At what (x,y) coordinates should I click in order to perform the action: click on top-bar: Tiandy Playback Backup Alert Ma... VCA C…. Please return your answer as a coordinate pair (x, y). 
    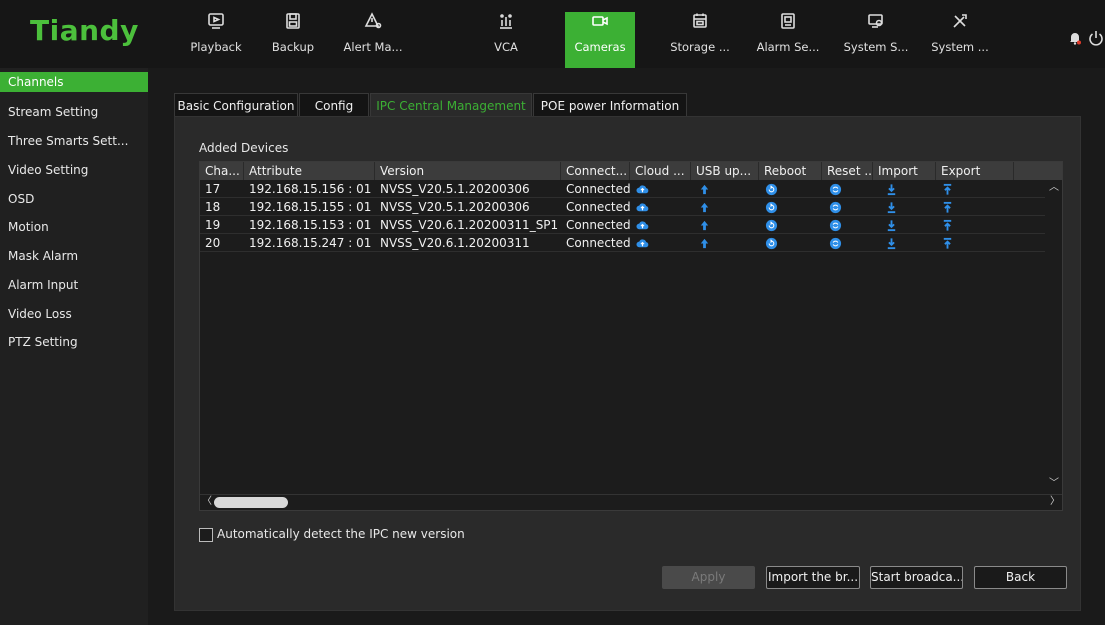
    Looking at the image, I should click on (552, 34).